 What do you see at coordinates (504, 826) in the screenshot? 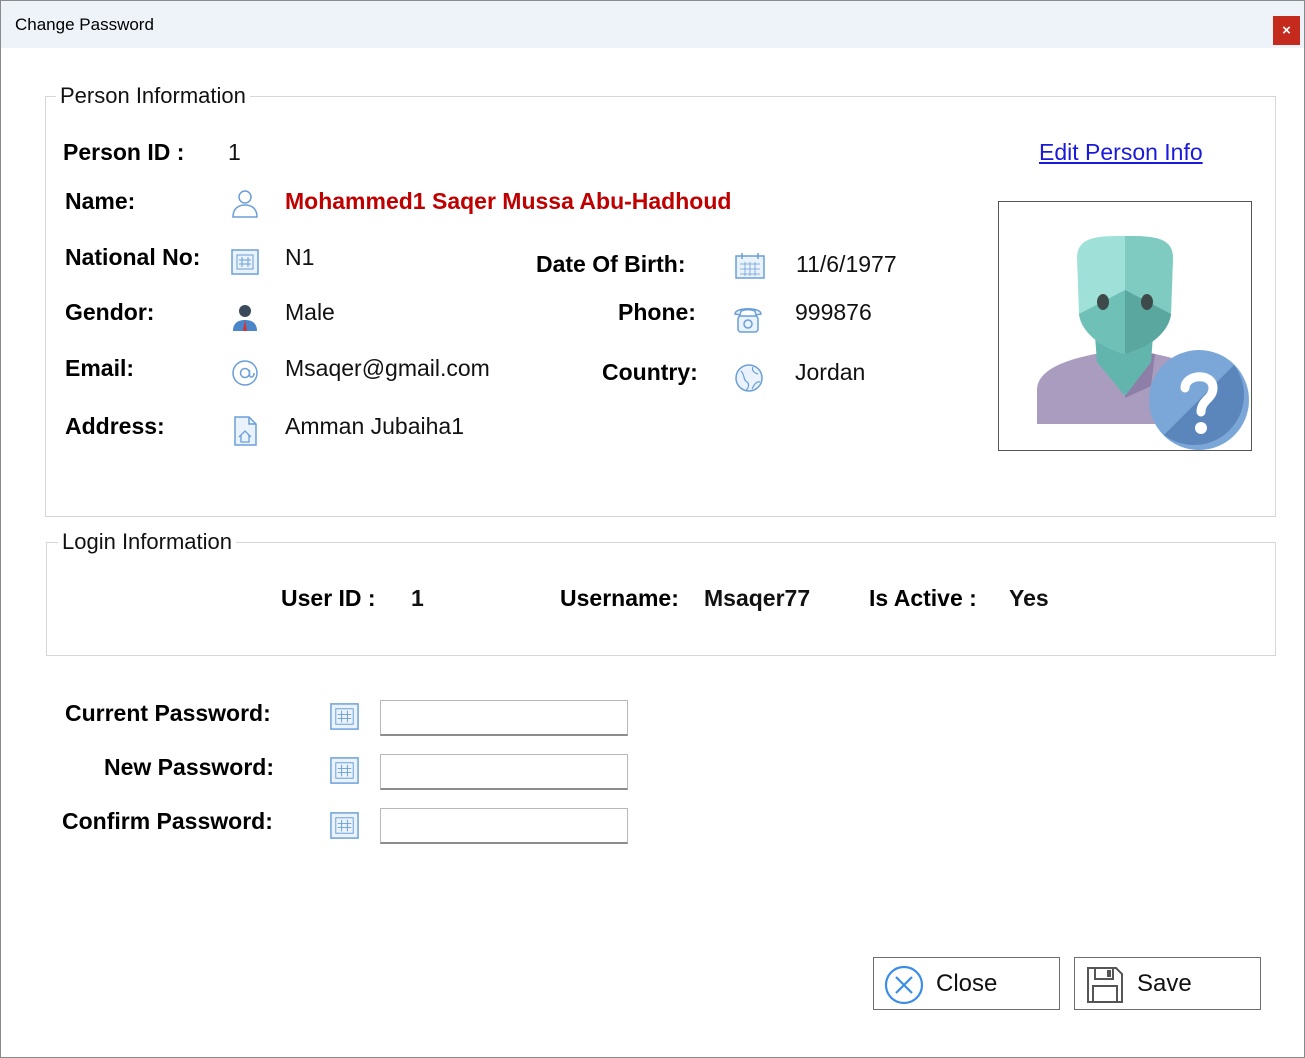
I see `confirm-password-input` at bounding box center [504, 826].